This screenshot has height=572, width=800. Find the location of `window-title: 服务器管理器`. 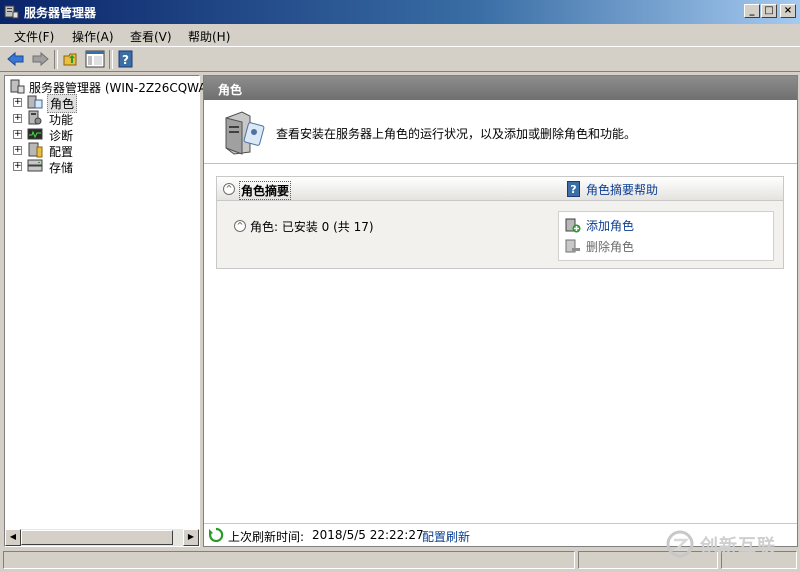

window-title: 服务器管理器 is located at coordinates (60, 13).